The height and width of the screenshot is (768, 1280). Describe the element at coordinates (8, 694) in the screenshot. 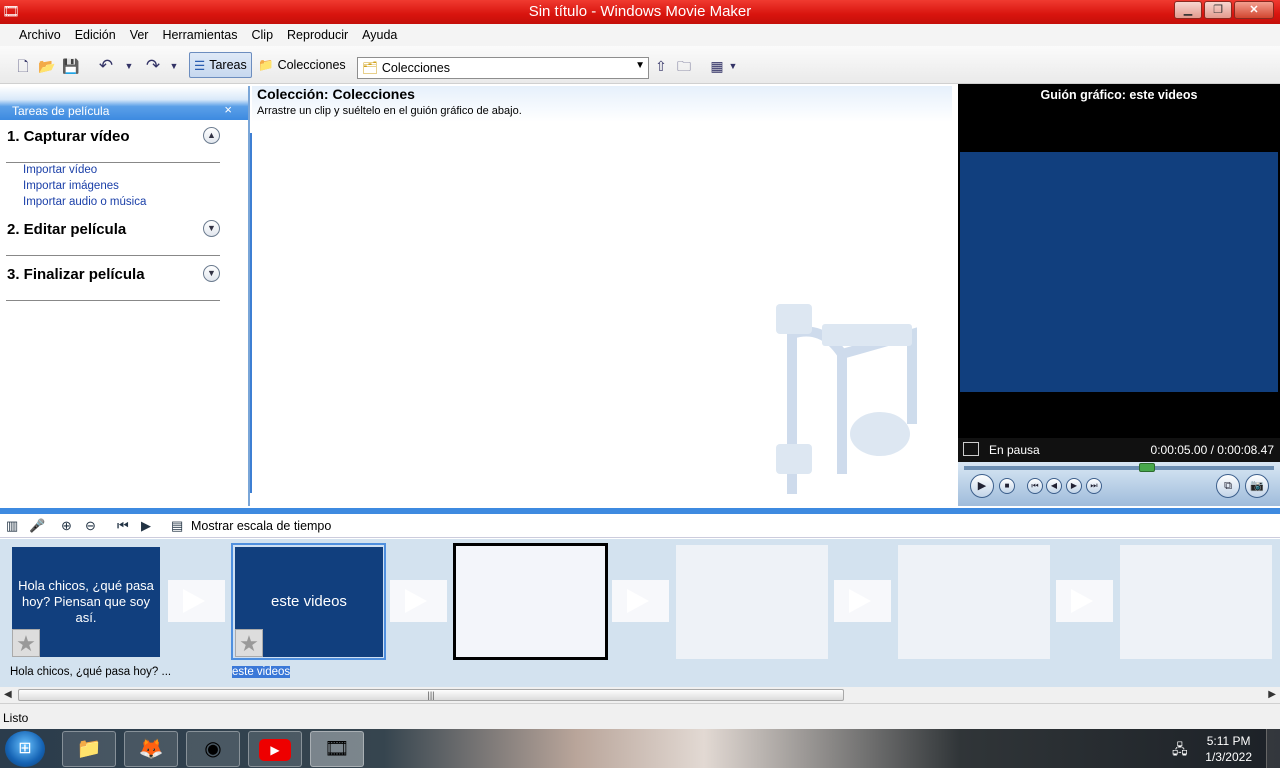

I see `scroll-left-icon: ◀` at that location.